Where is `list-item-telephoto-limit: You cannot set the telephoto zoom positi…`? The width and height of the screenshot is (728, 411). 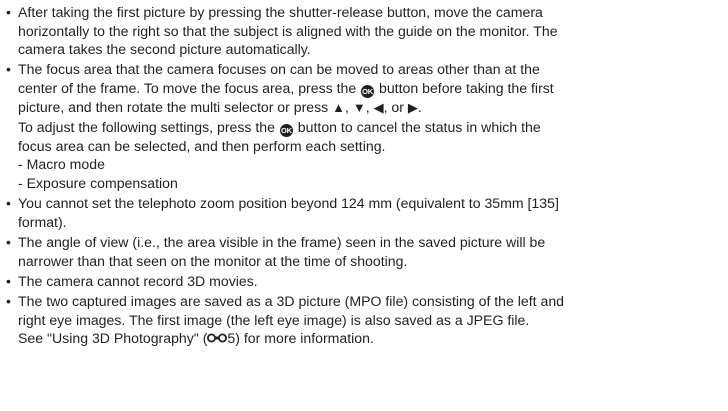 list-item-telephoto-limit: You cannot set the telephoto zoom positi… is located at coordinates (366, 212).